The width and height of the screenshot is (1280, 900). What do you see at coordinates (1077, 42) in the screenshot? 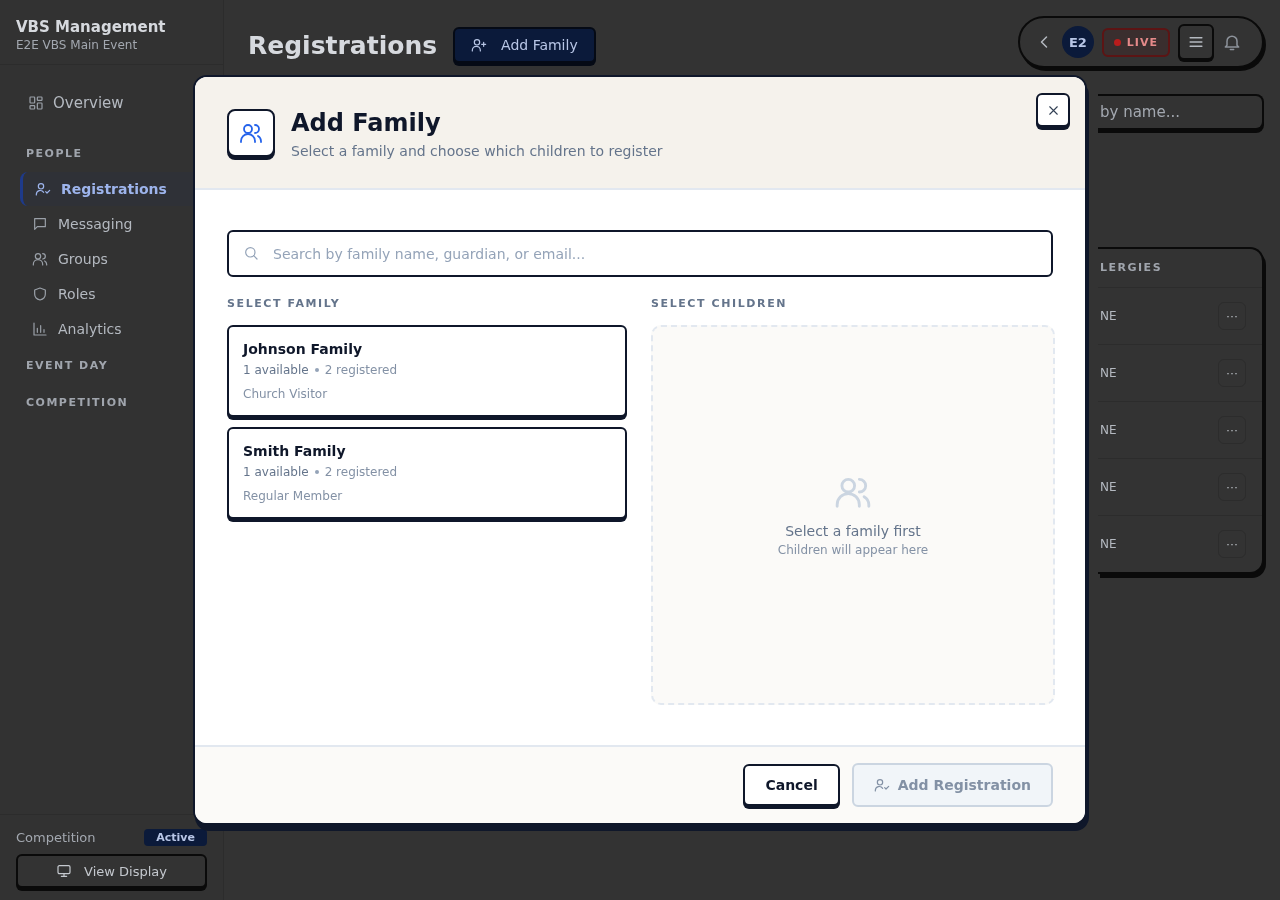
I see `avatar: E2` at bounding box center [1077, 42].